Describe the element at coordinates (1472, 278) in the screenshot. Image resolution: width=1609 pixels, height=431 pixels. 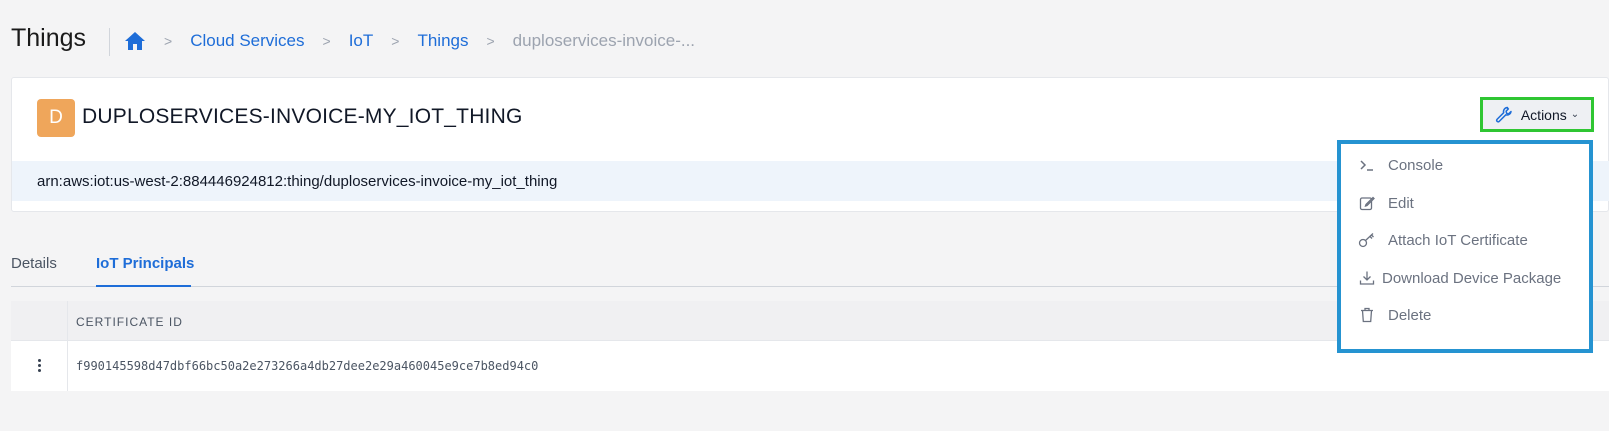
I see `menu-item-label: Download Device Package` at that location.